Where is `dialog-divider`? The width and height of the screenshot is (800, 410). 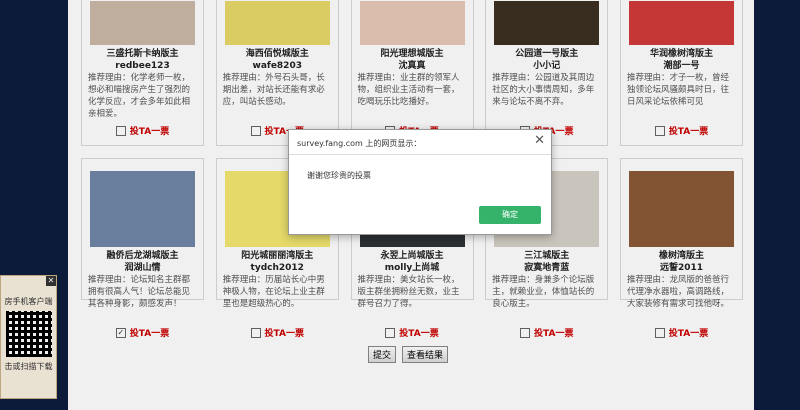
dialog-divider is located at coordinates (420, 154).